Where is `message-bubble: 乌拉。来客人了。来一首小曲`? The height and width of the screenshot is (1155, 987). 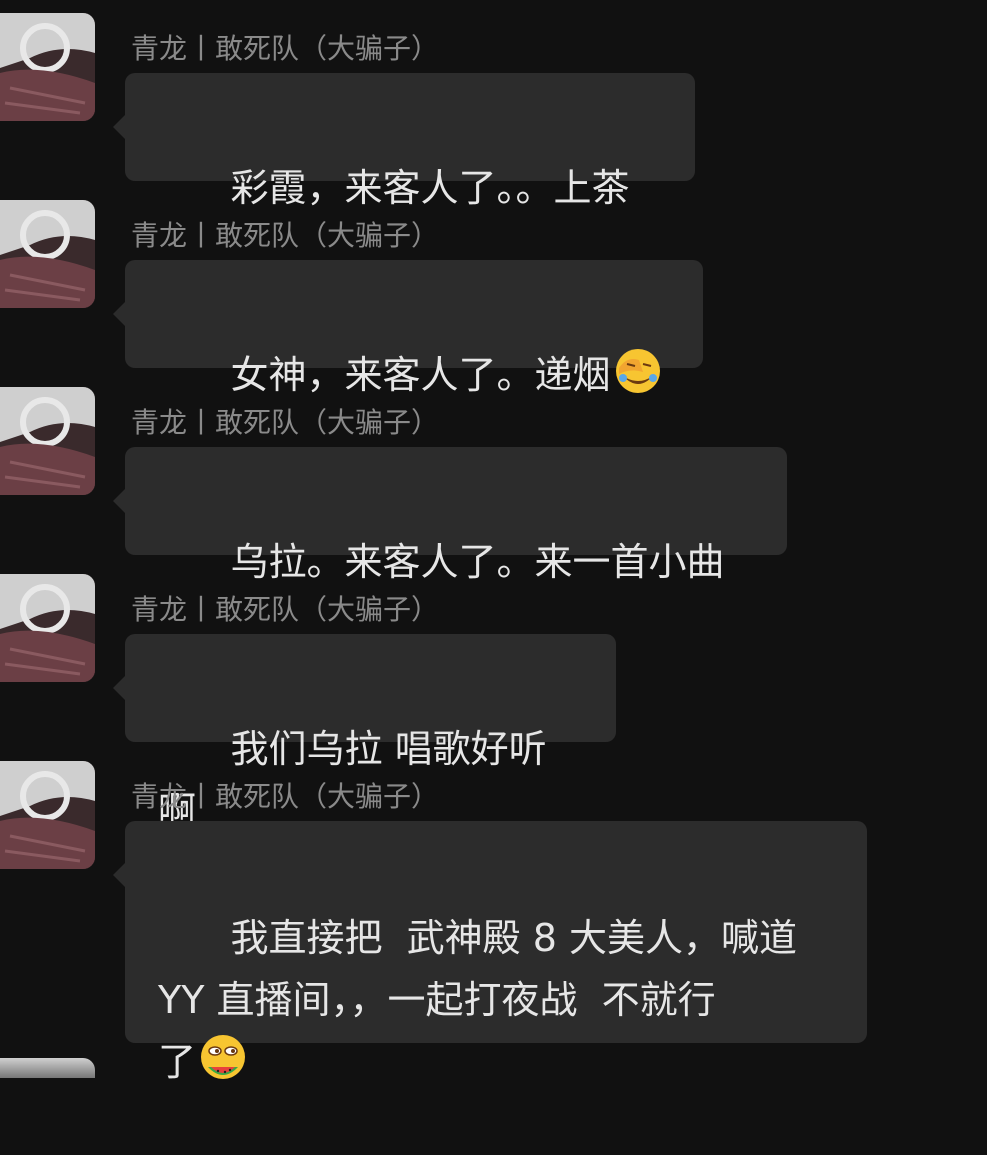
message-bubble: 乌拉。来客人了。来一首小曲 is located at coordinates (450, 515).